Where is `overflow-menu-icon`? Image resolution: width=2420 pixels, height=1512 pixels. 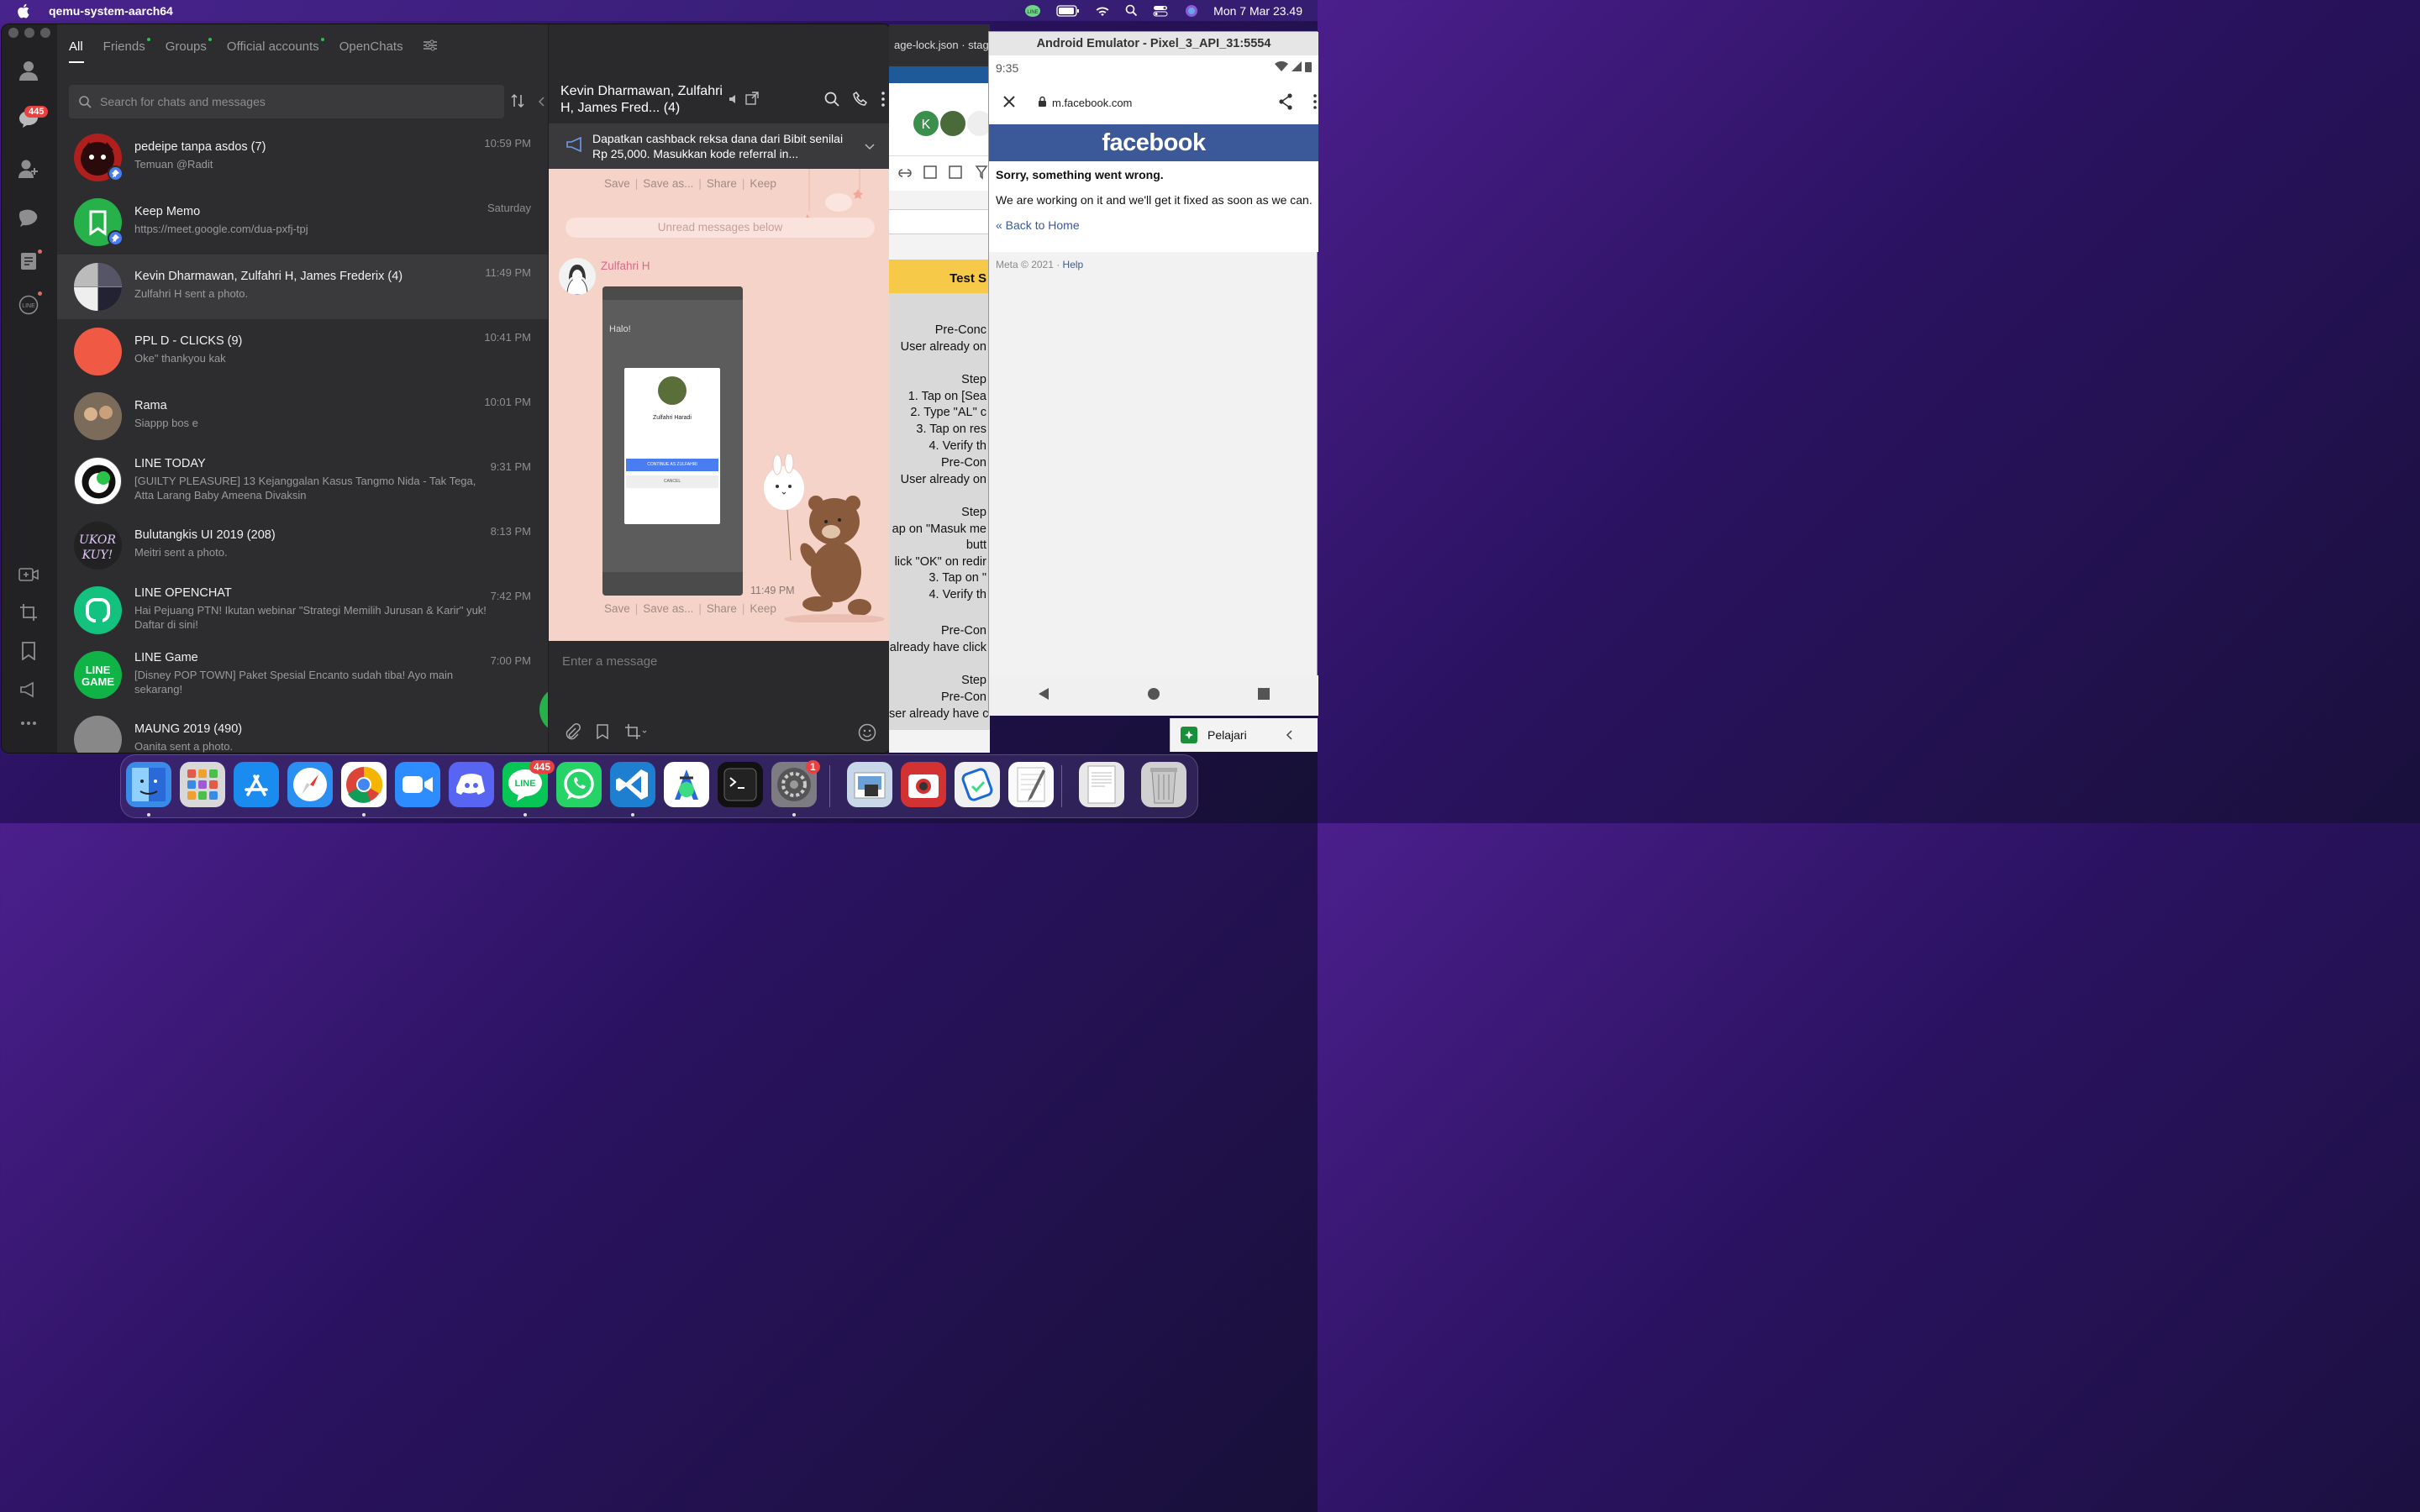
overflow-menu-icon is located at coordinates (1316, 102).